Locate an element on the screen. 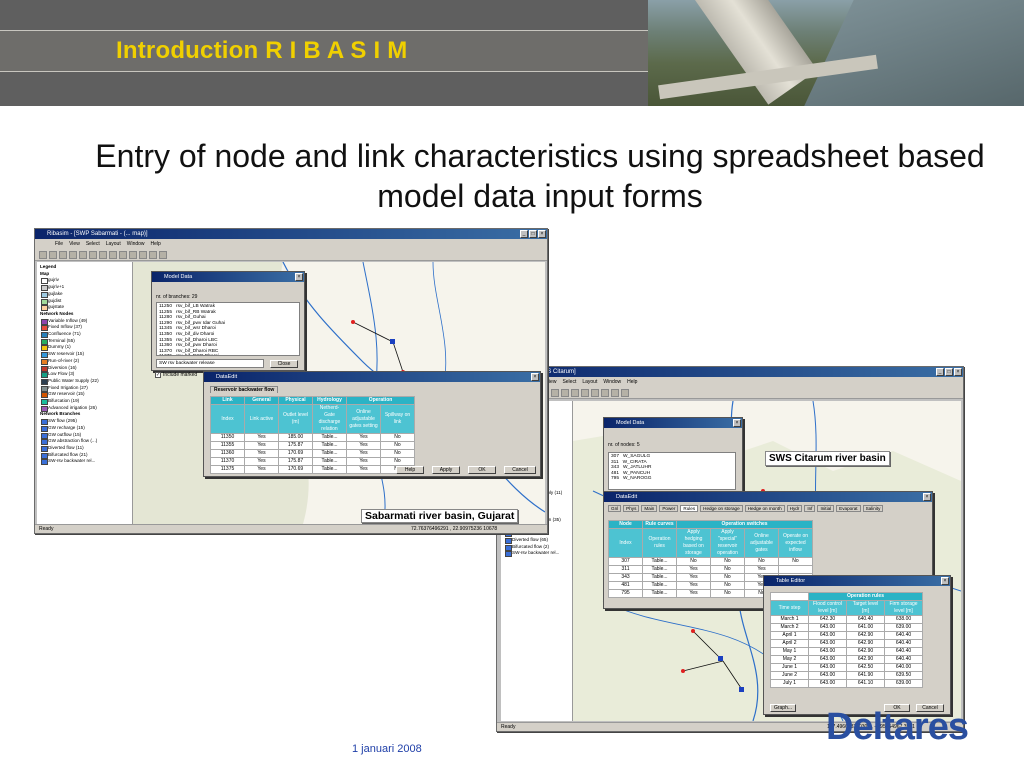 This screenshot has height=768, width=1024. sheet-cell: 481 is located at coordinates (625, 585).